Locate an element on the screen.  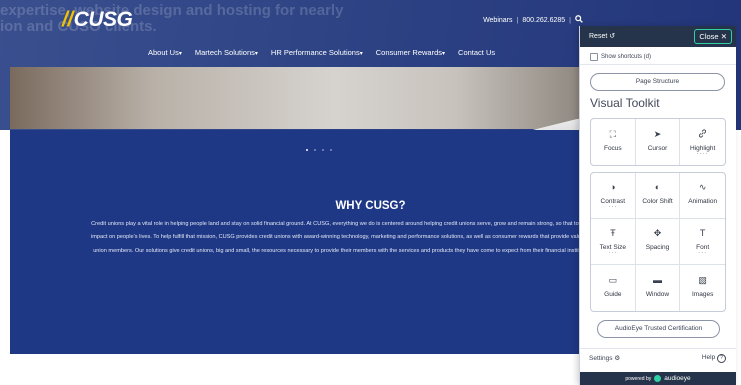
color-shift-icon: ◐ is located at coordinates (657, 187).